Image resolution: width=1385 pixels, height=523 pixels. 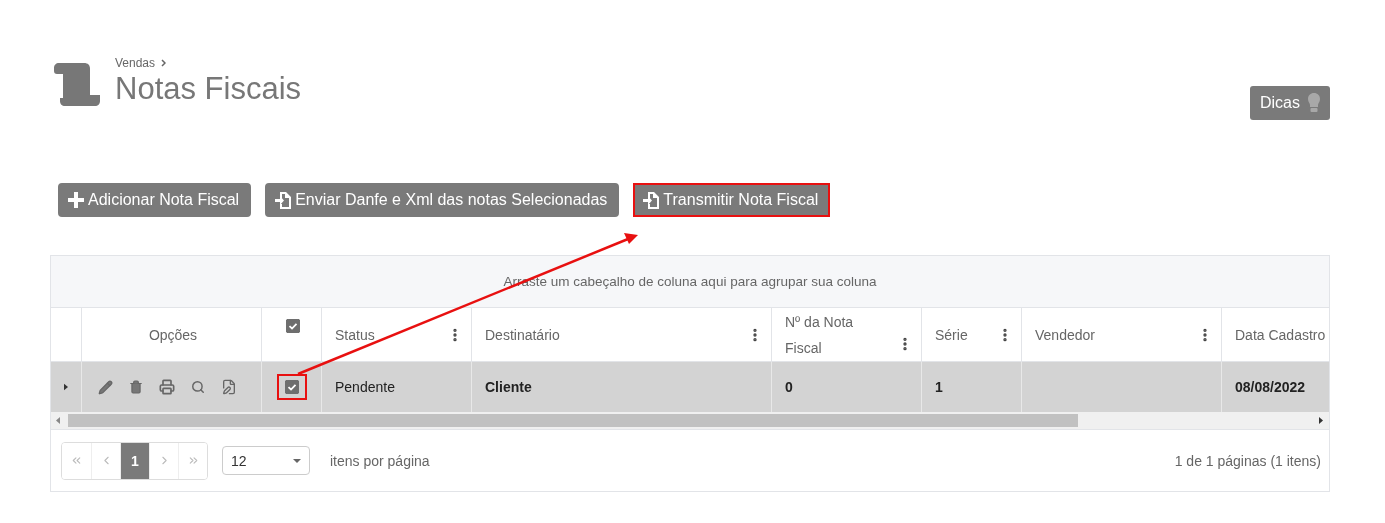 What do you see at coordinates (690, 387) in the screenshot?
I see `table-row: Pendente Cliente 0 1 08/08/2022` at bounding box center [690, 387].